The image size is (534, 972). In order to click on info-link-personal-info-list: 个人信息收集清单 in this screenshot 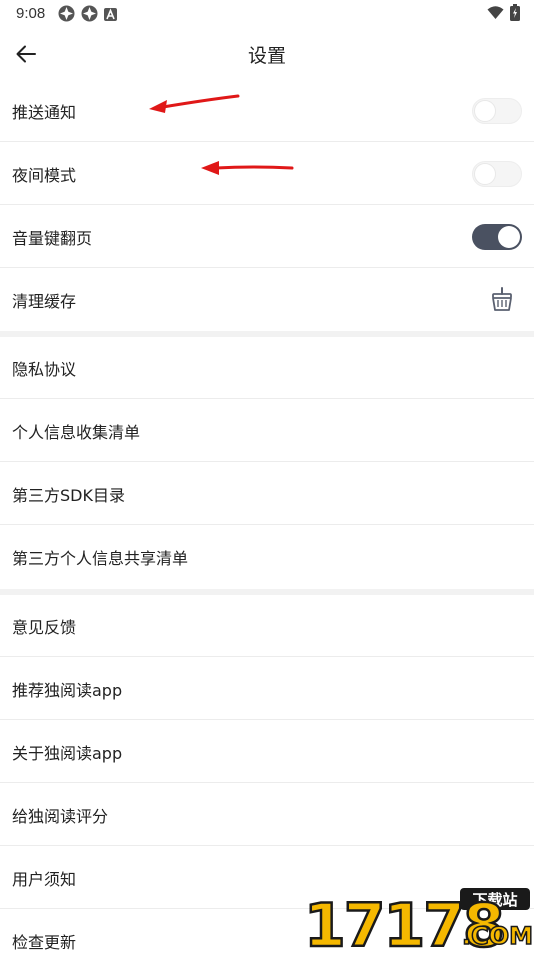, I will do `click(267, 431)`.